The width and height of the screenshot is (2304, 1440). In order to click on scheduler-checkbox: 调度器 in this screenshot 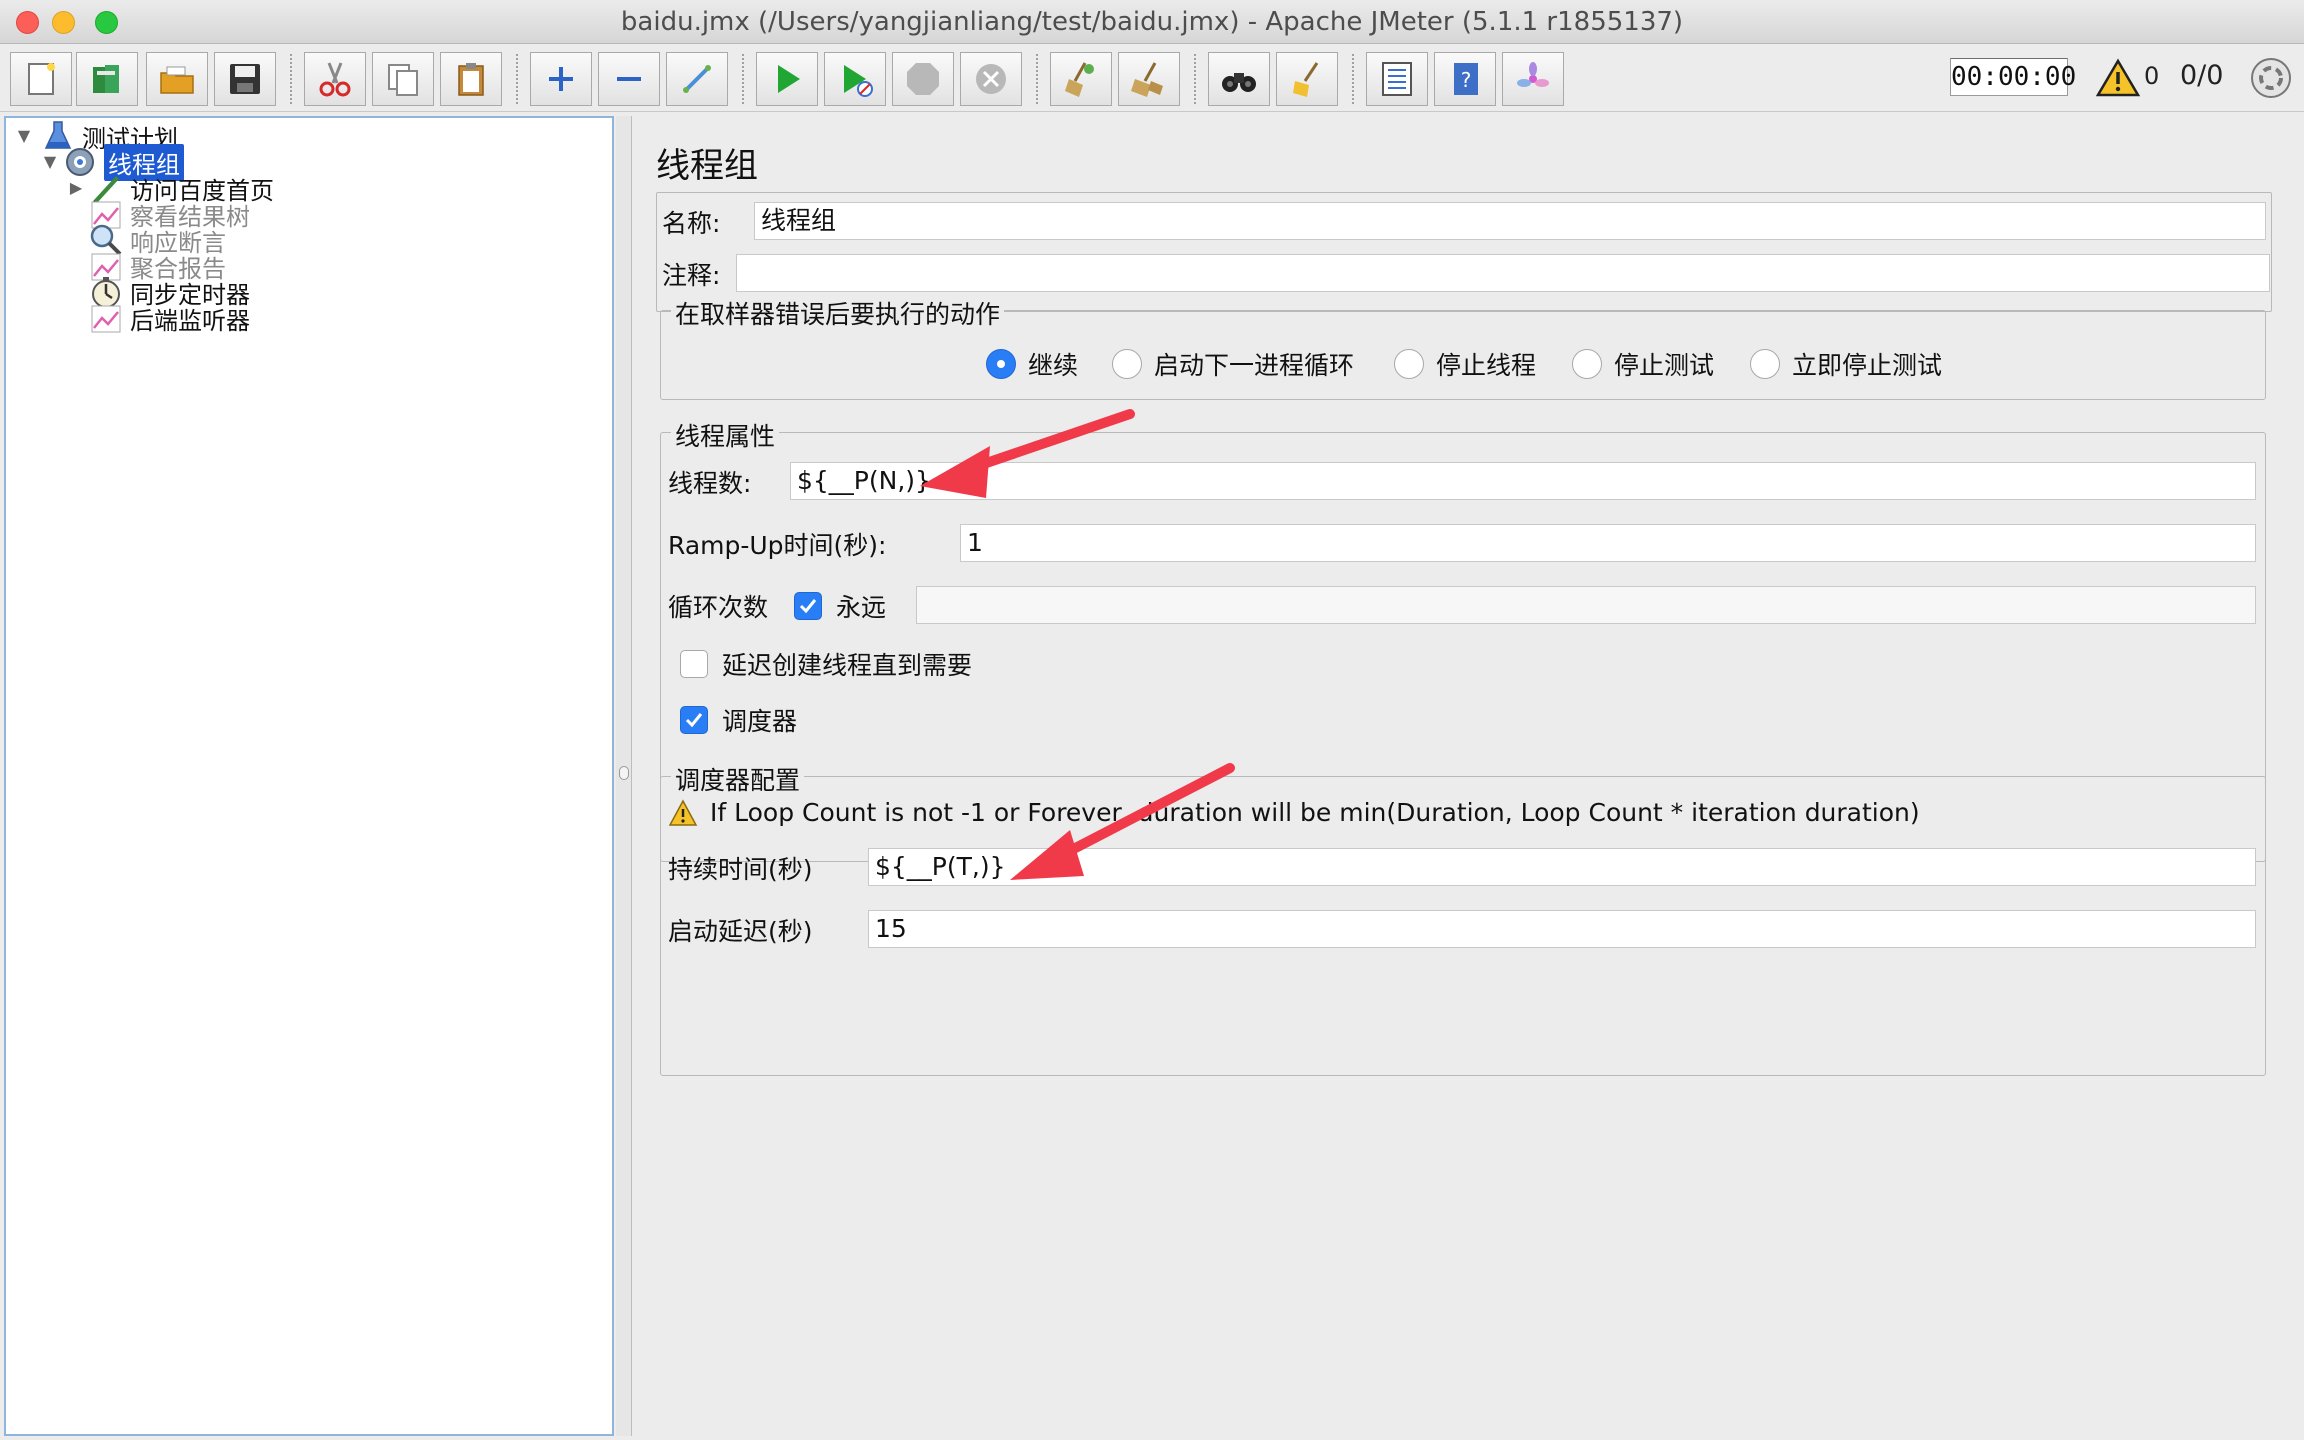, I will do `click(738, 720)`.